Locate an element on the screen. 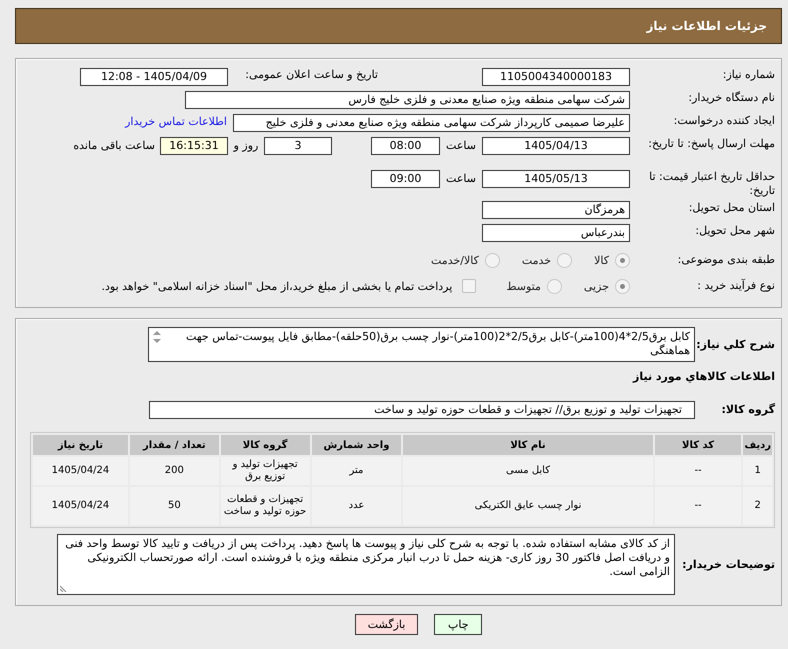 Image resolution: width=788 pixels, height=649 pixels. field-label: نوع فرآیند خرید : is located at coordinates (735, 286).